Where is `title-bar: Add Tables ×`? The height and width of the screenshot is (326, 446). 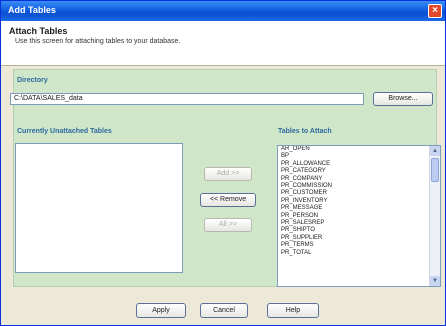
title-bar: Add Tables × is located at coordinates (223, 11).